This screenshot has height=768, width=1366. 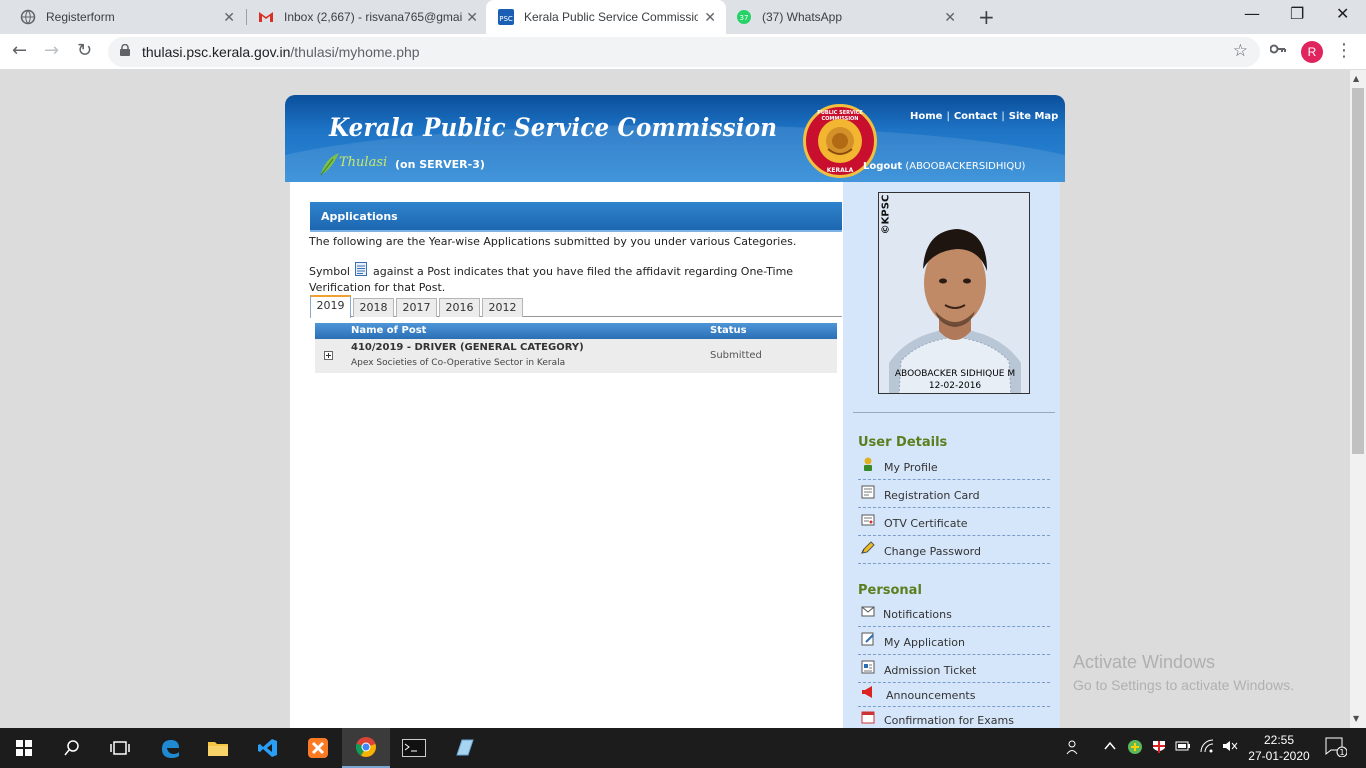 I want to click on xampp-icon, so click(x=318, y=748).